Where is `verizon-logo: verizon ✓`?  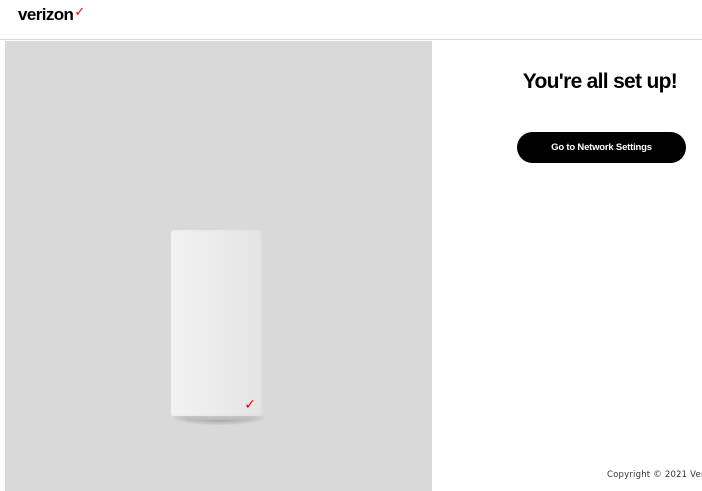 verizon-logo: verizon ✓ is located at coordinates (51, 14).